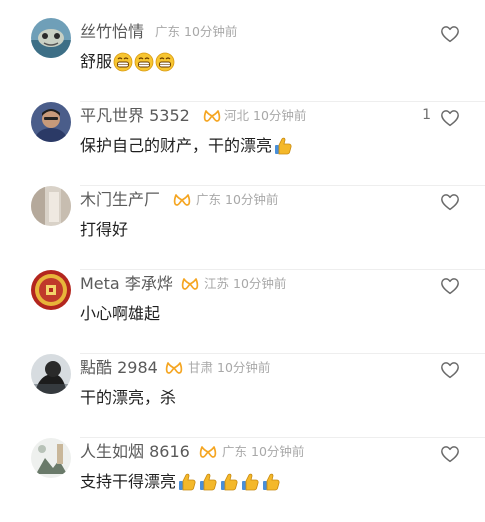  I want to click on comment-text: 支持干得漂亮, so click(128, 481).